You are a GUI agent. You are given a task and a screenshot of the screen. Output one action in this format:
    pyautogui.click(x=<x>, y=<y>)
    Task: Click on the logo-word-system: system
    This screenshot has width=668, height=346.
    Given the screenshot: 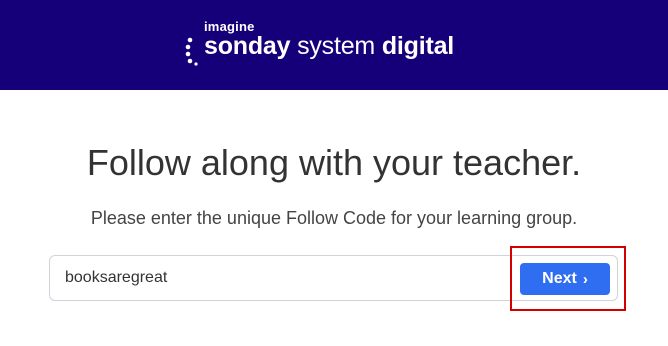 What is the action you would take?
    pyautogui.click(x=336, y=46)
    